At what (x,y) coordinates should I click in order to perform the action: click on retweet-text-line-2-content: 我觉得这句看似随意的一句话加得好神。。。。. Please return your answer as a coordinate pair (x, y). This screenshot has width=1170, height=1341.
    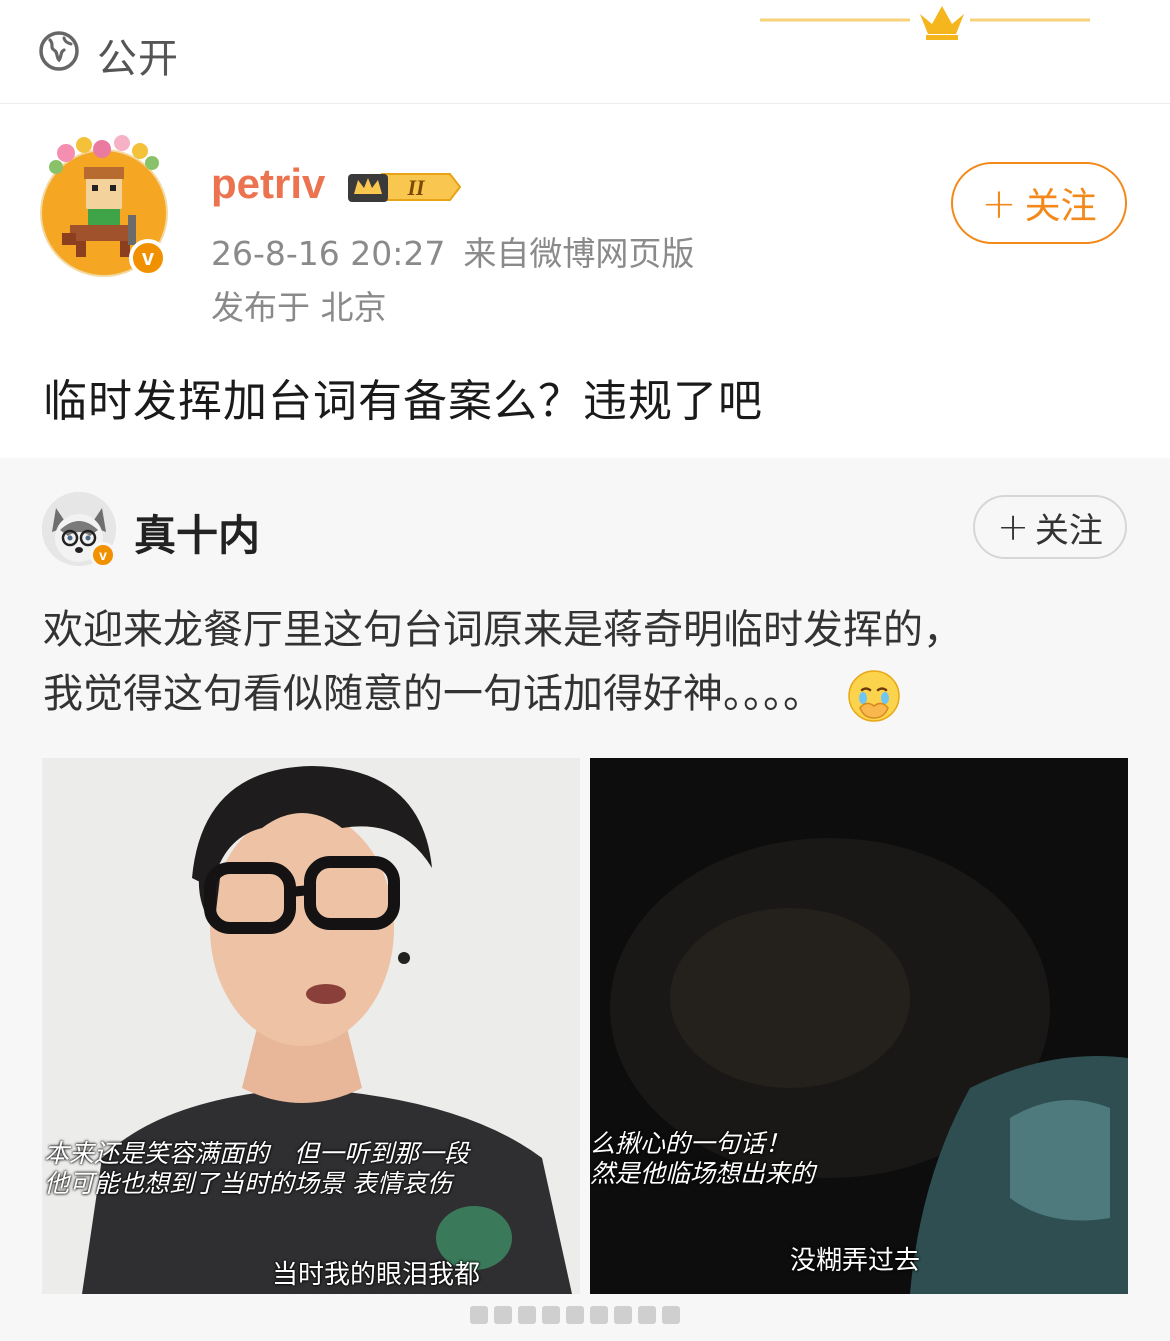
    Looking at the image, I should click on (433, 694).